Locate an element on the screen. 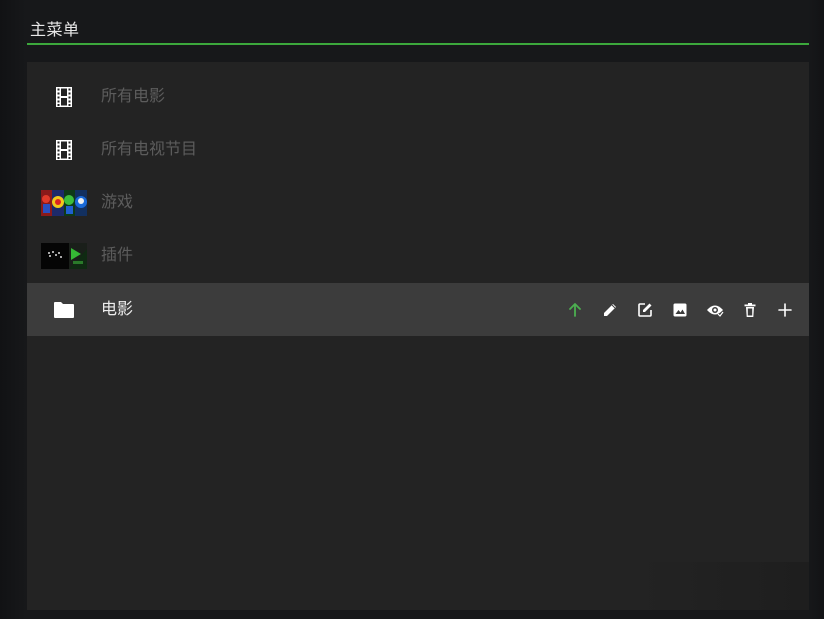 This screenshot has width=824, height=619. list-item: 所有电视节目 is located at coordinates (418, 149).